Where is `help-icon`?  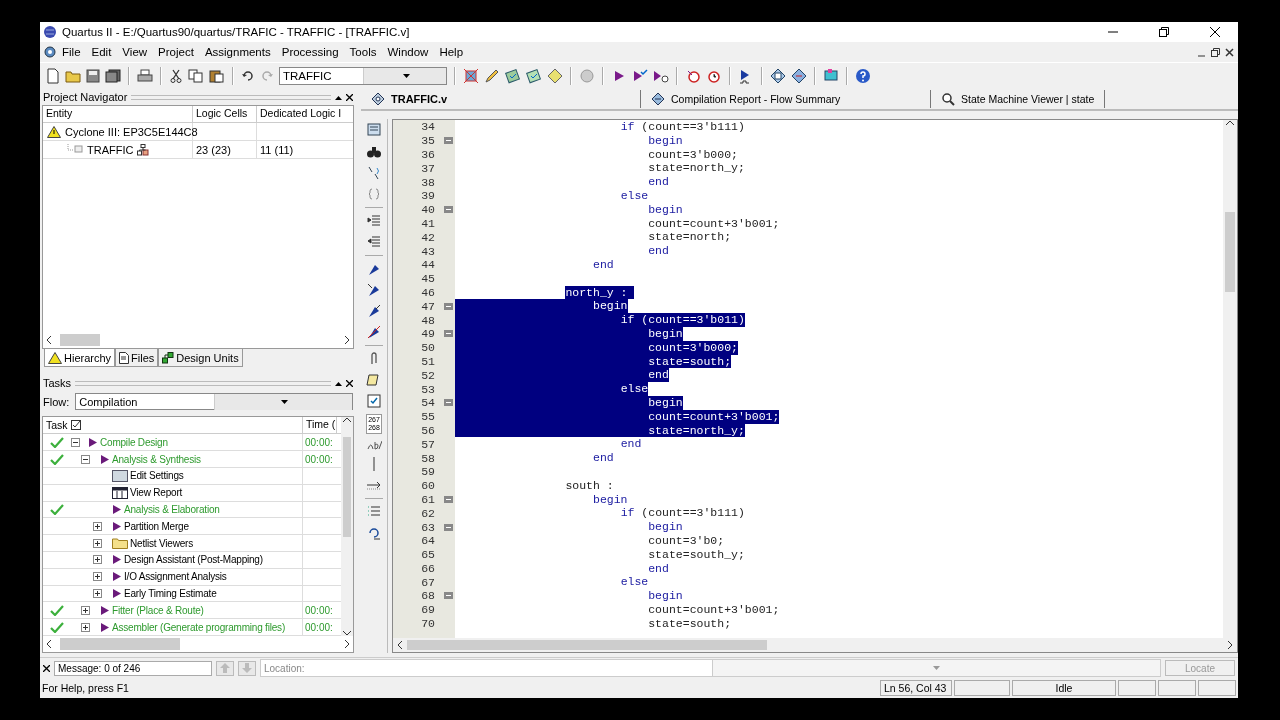
help-icon is located at coordinates (863, 76).